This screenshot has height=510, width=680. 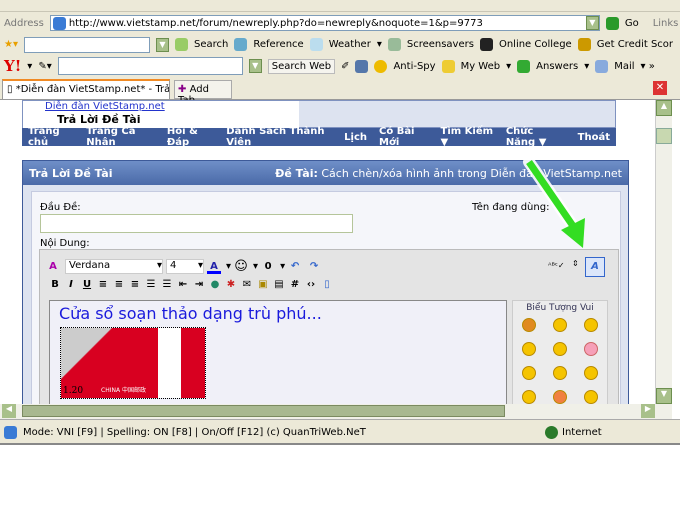 What do you see at coordinates (183, 285) in the screenshot?
I see `outdent-icon: ⇤` at bounding box center [183, 285].